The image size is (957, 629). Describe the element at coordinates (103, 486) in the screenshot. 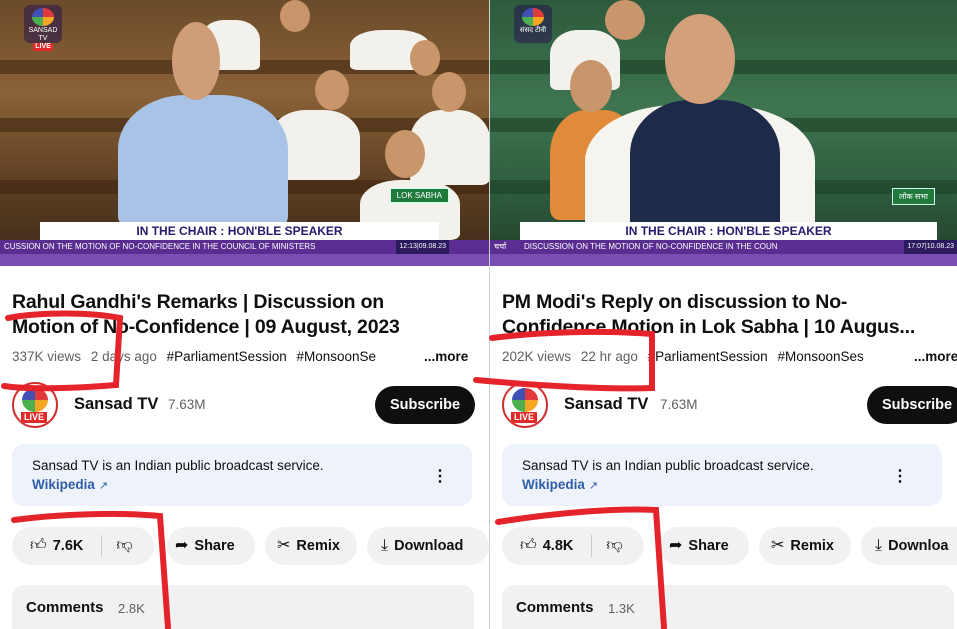

I see `external-link-icon: ↗` at that location.